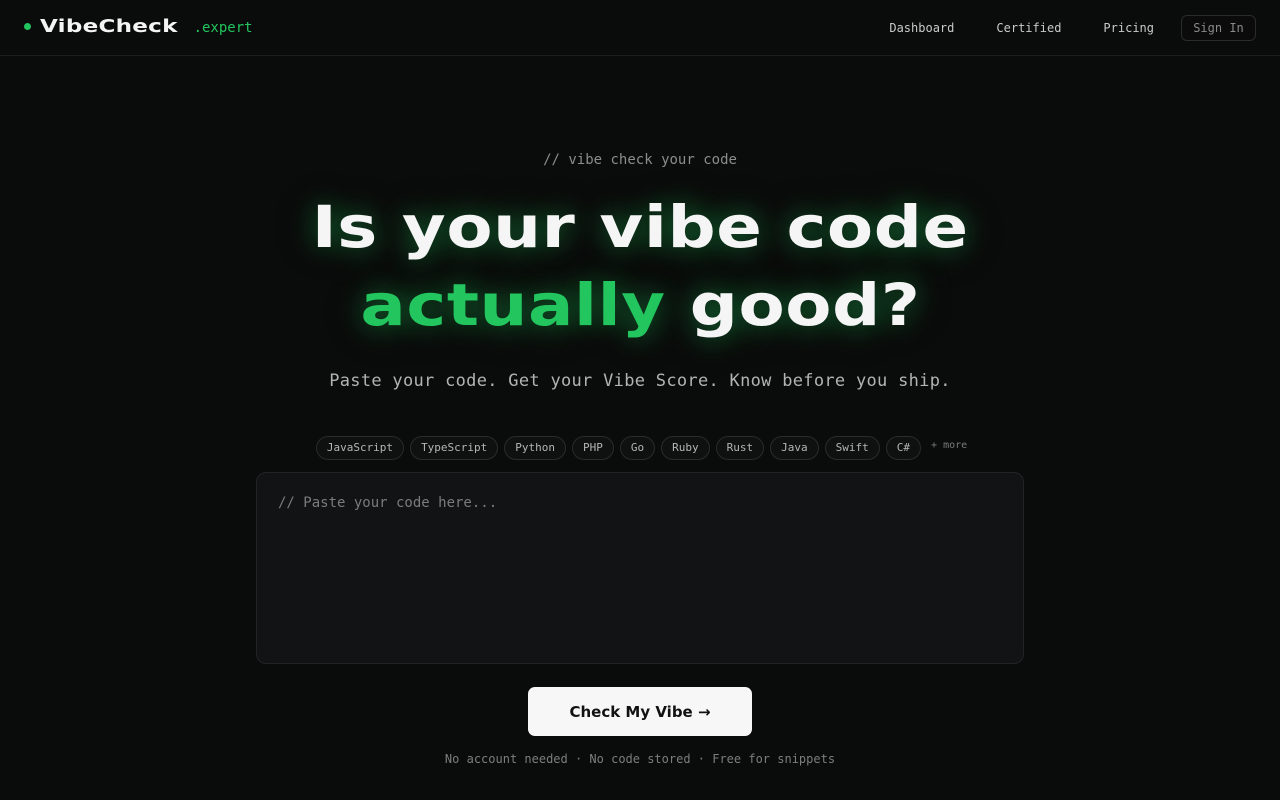  What do you see at coordinates (535, 448) in the screenshot?
I see `language-chip-python: Python` at bounding box center [535, 448].